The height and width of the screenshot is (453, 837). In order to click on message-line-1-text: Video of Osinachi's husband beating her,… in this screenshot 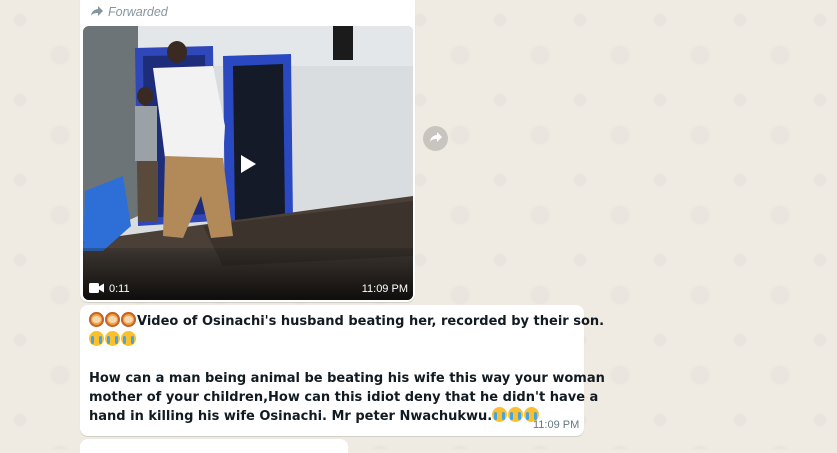, I will do `click(371, 321)`.